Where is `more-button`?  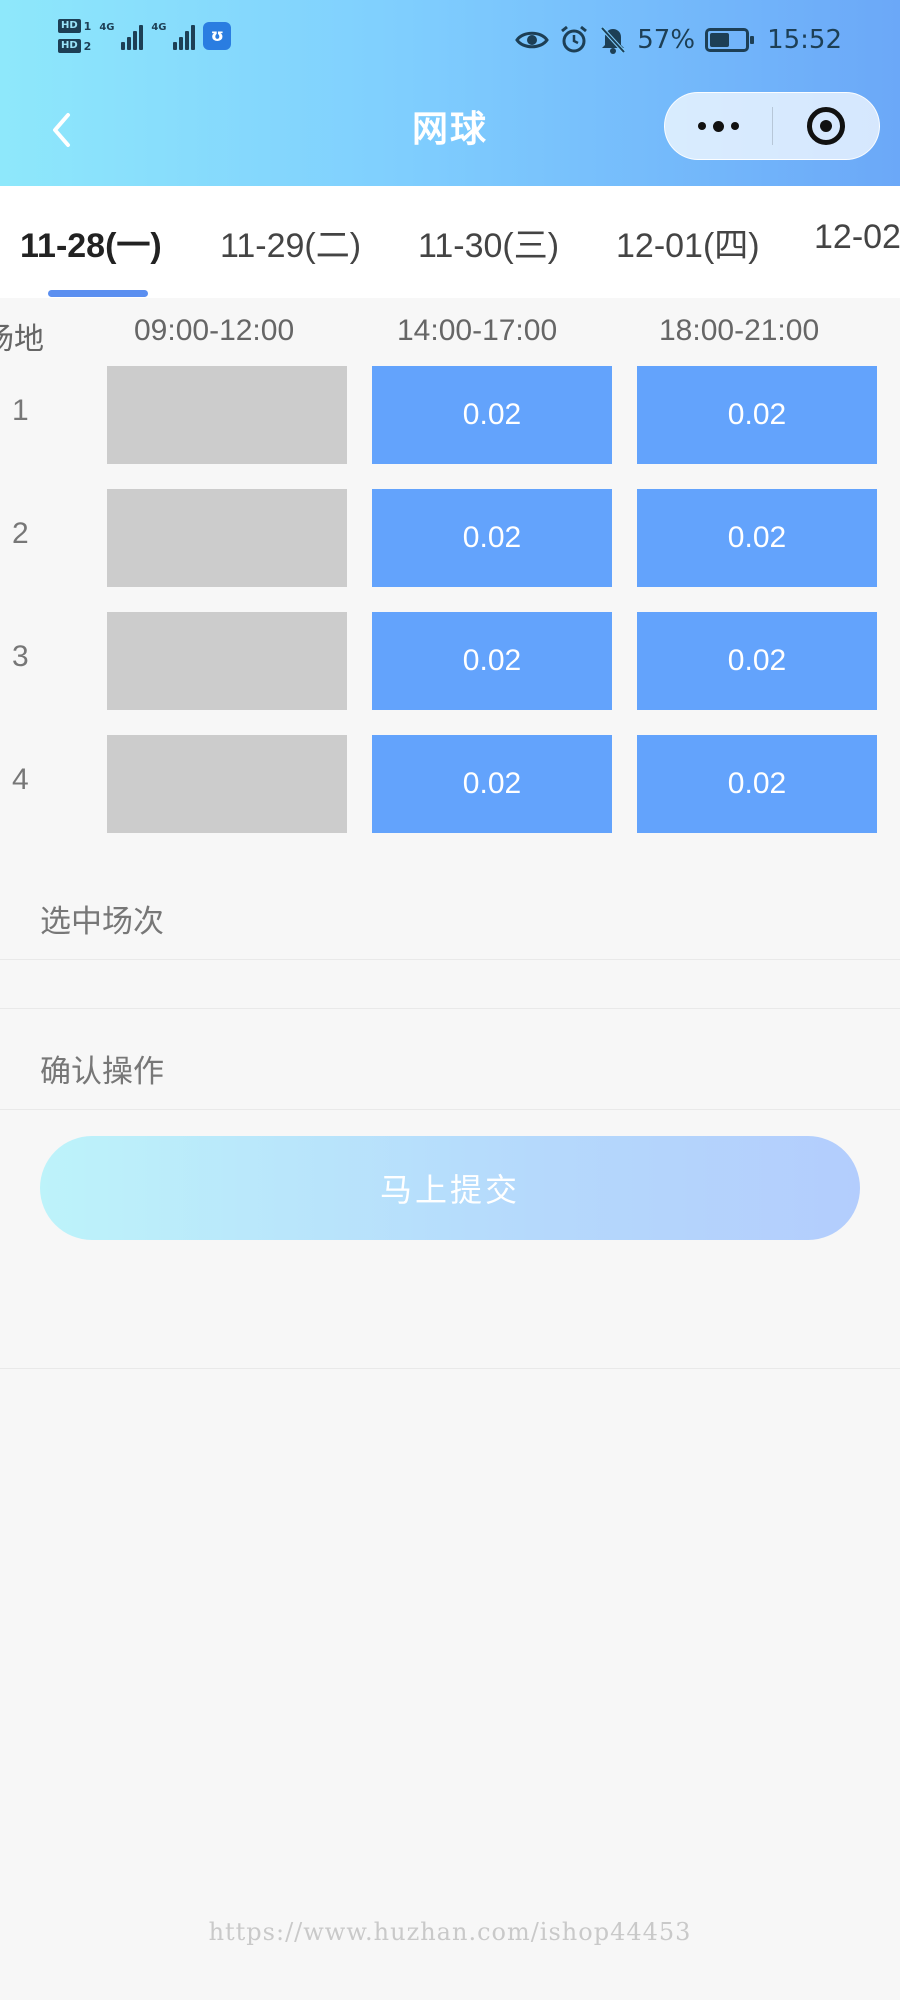
more-button is located at coordinates (718, 126).